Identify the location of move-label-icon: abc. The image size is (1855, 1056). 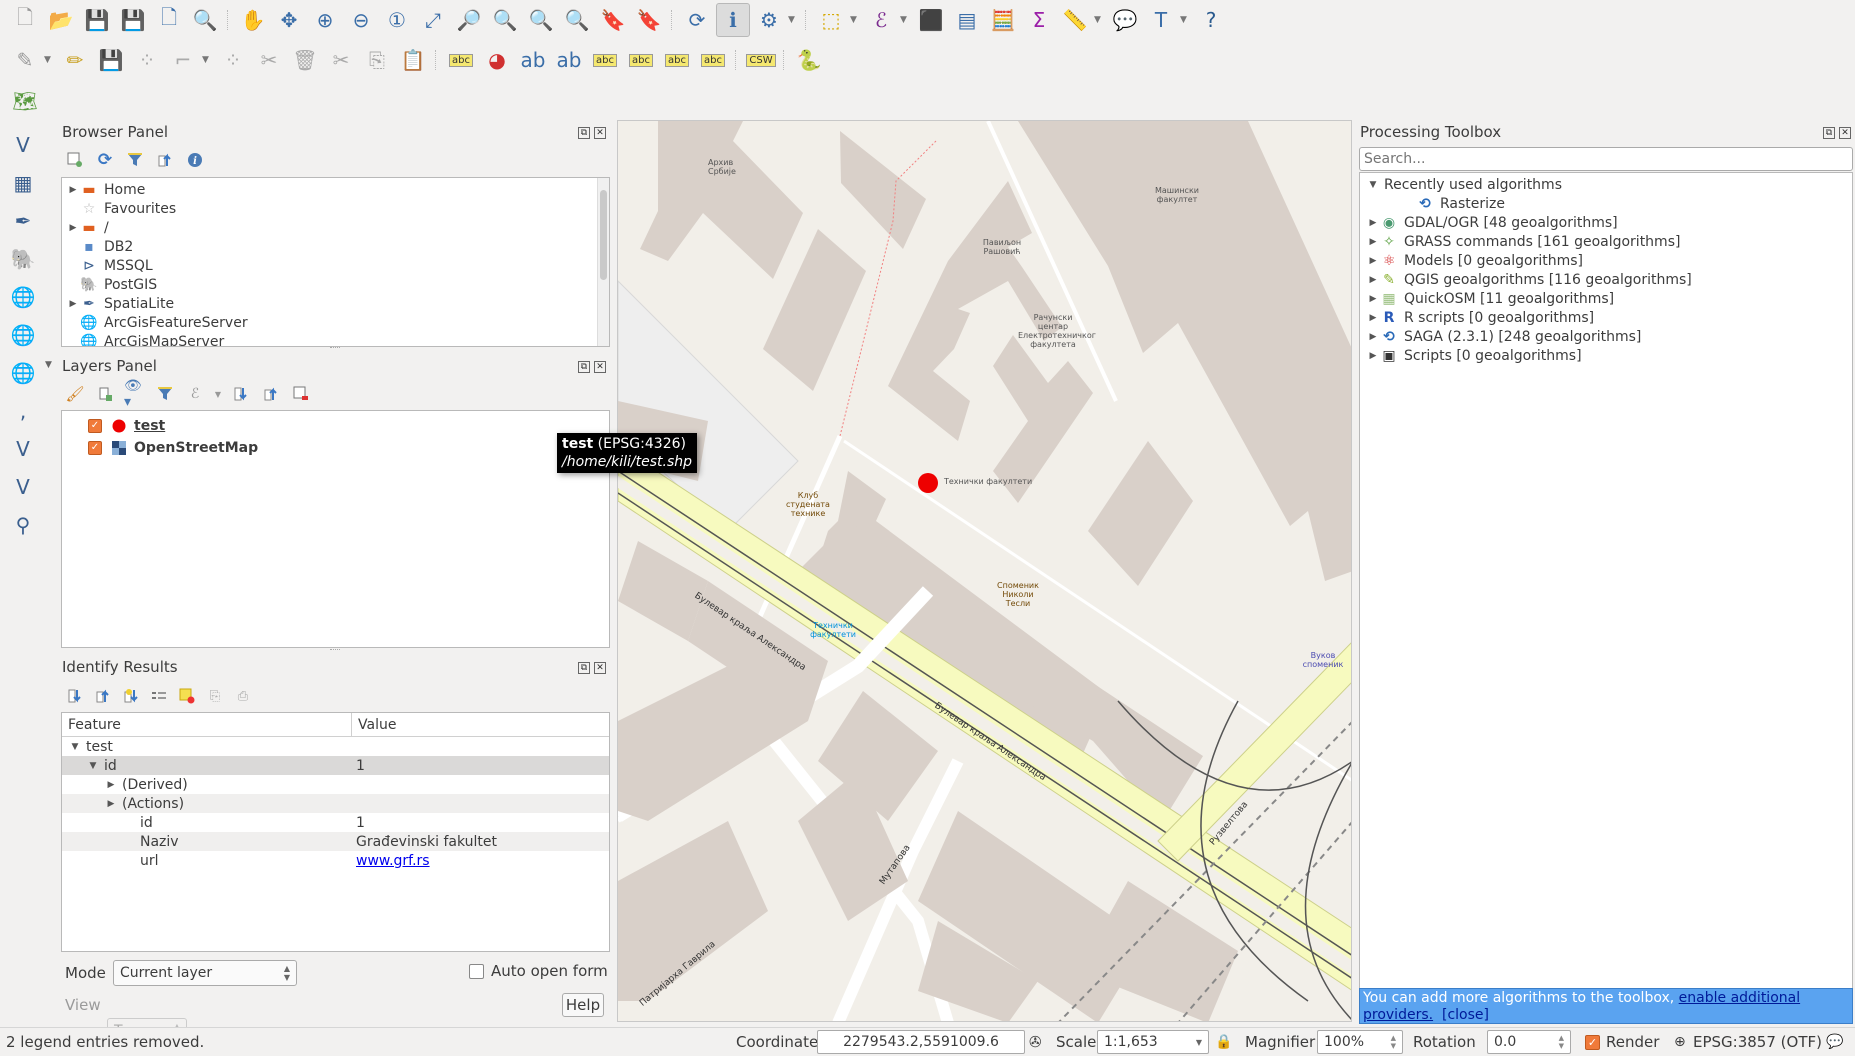
(641, 60).